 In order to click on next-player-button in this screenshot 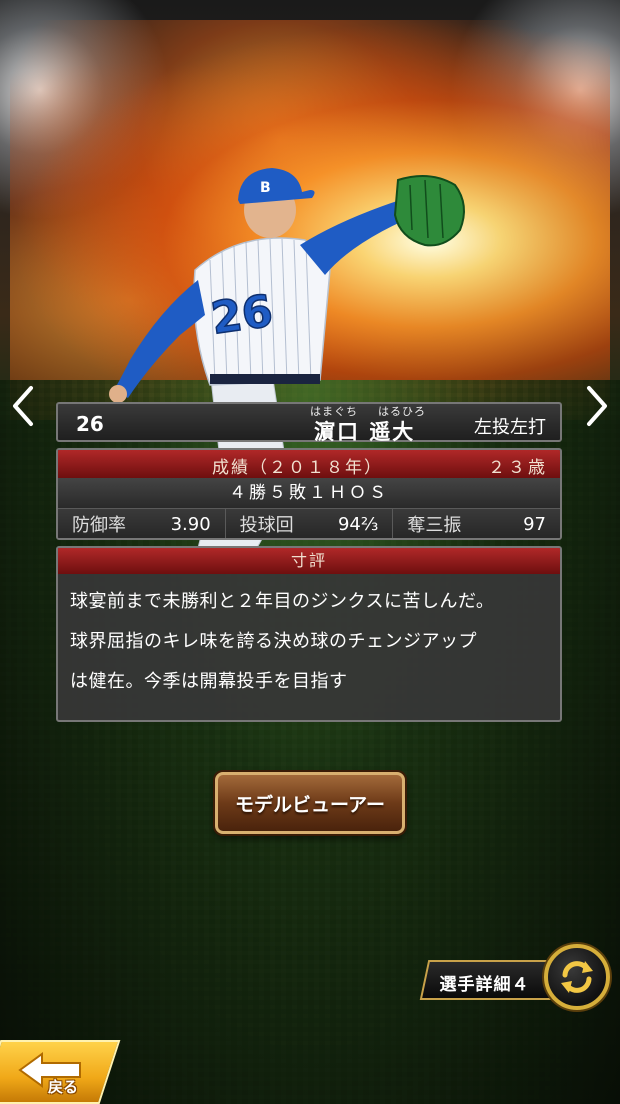, I will do `click(597, 406)`.